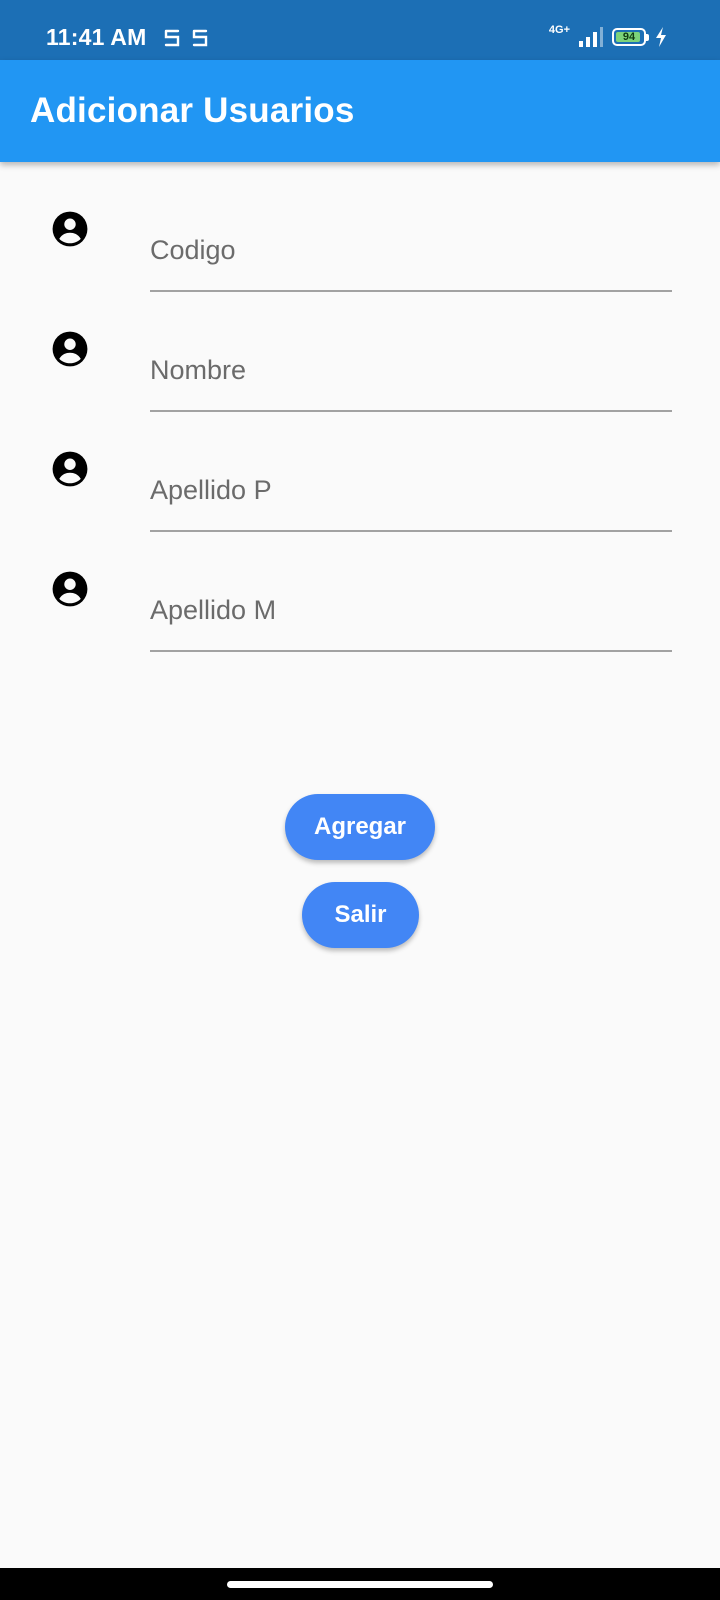  Describe the element at coordinates (608, 37) in the screenshot. I see `status-indicators: 4G+ 94` at that location.